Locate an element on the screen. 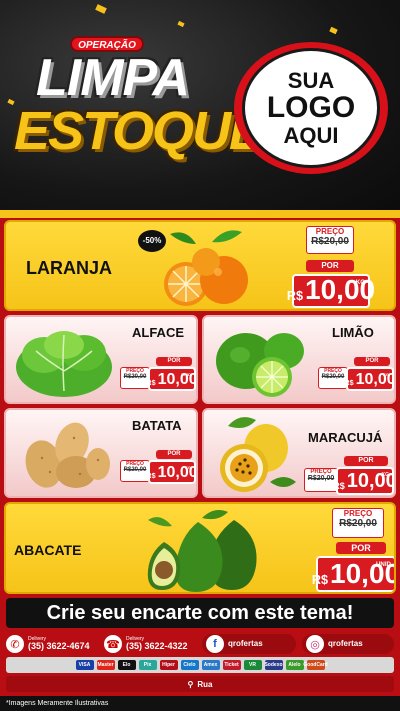 The image size is (400, 711). avocado-image is located at coordinates (202, 551).